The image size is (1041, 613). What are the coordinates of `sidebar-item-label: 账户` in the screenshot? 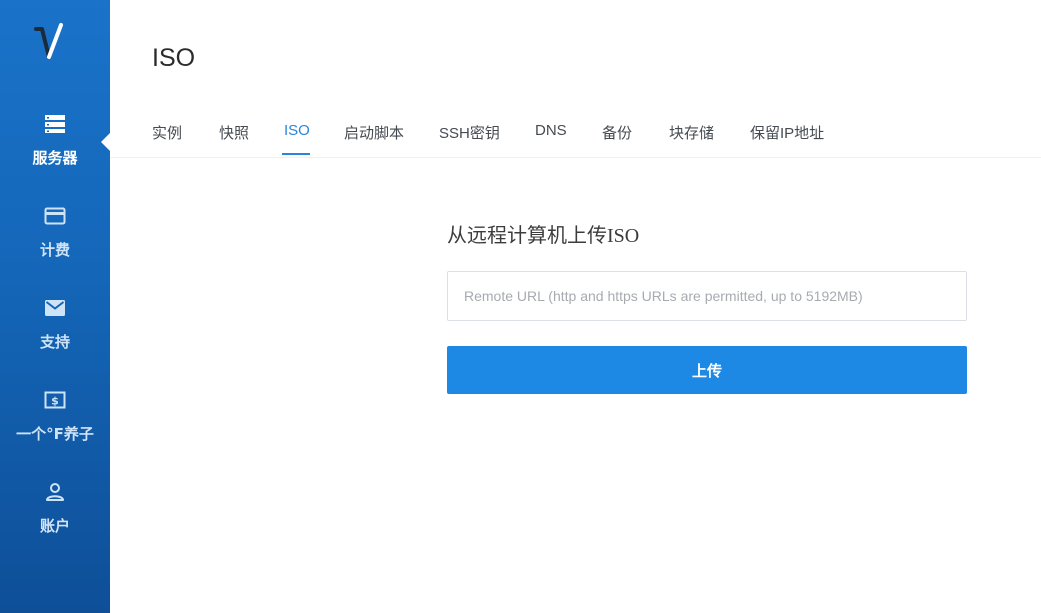 It's located at (54, 526).